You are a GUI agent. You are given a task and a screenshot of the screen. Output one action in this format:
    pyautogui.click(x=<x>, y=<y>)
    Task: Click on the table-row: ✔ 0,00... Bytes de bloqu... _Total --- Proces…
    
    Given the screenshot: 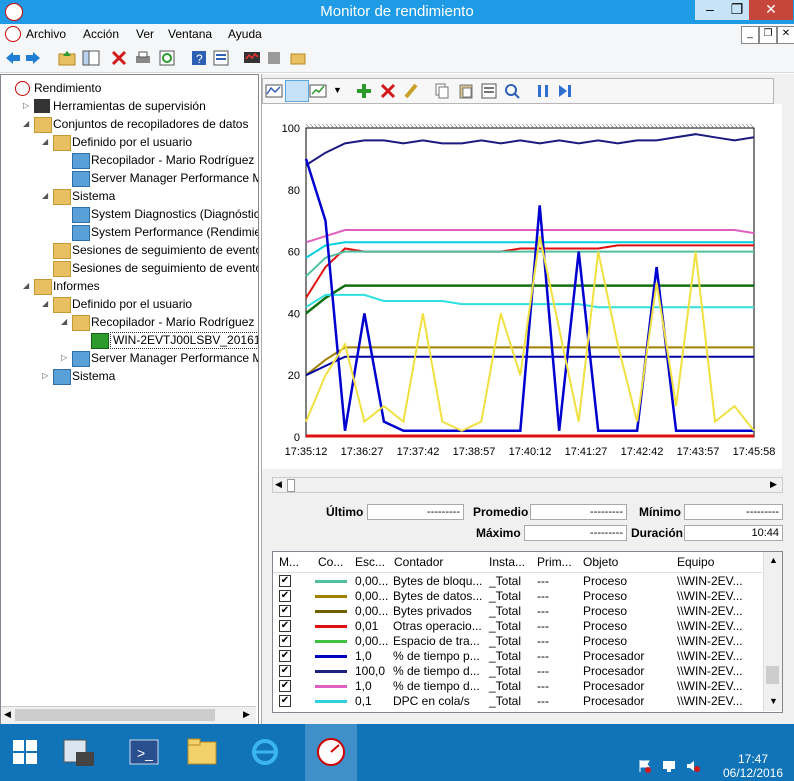 What is the action you would take?
    pyautogui.click(x=517, y=581)
    